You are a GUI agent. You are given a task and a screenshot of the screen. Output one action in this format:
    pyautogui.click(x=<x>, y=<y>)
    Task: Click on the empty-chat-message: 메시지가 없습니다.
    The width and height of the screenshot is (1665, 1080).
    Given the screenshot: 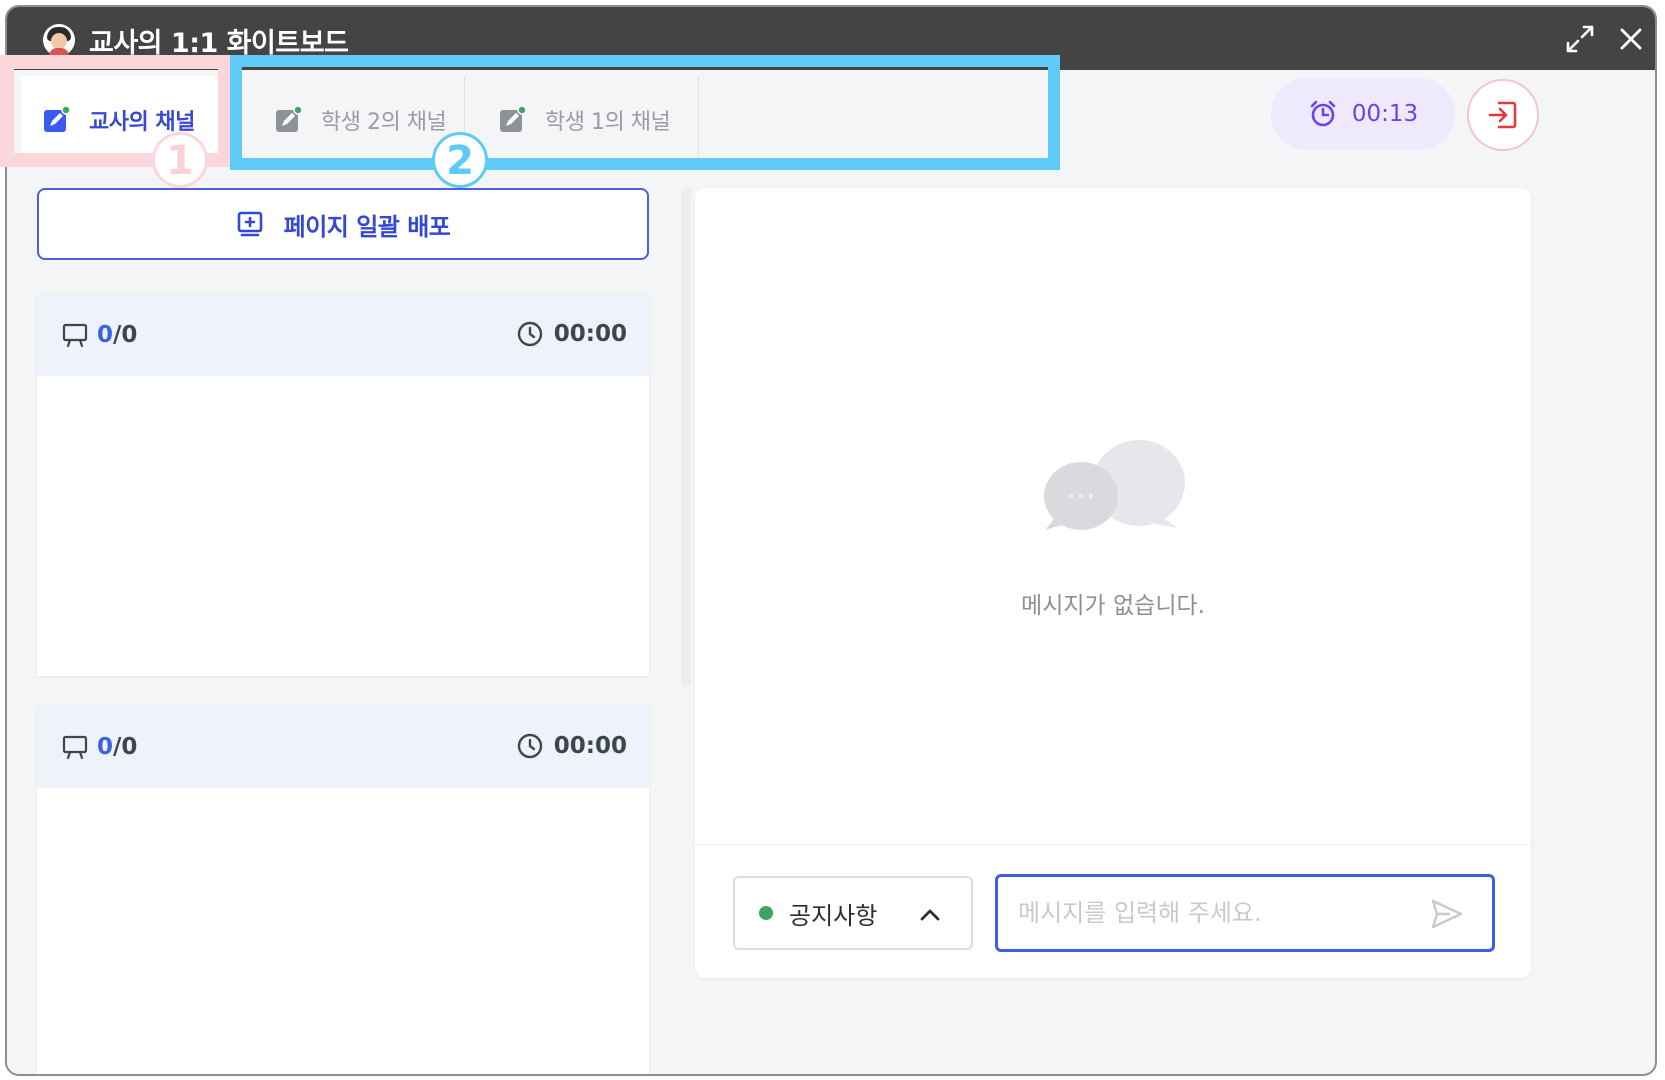 What is the action you would take?
    pyautogui.click(x=1113, y=606)
    